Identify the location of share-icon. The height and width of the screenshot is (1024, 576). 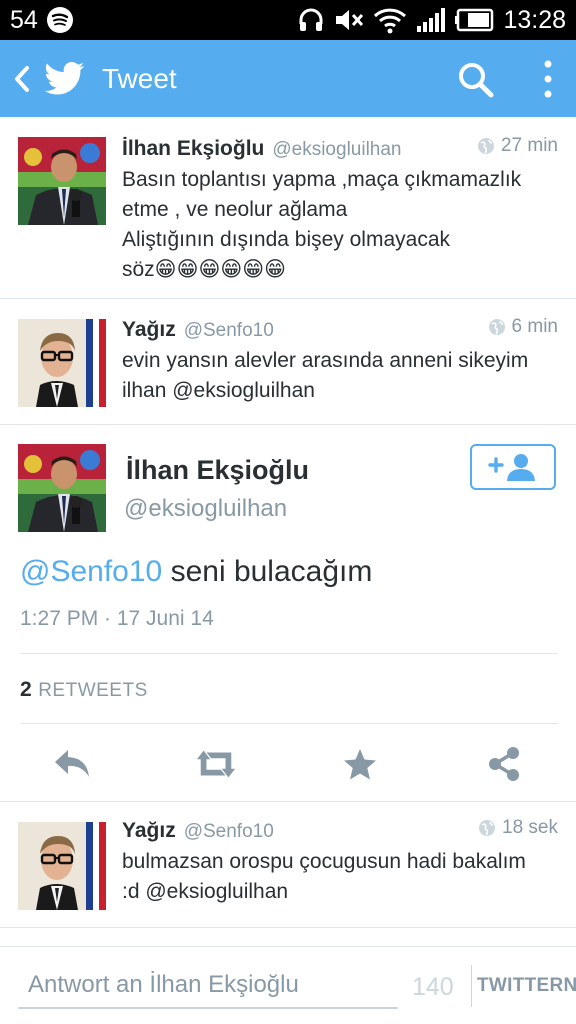
(504, 764).